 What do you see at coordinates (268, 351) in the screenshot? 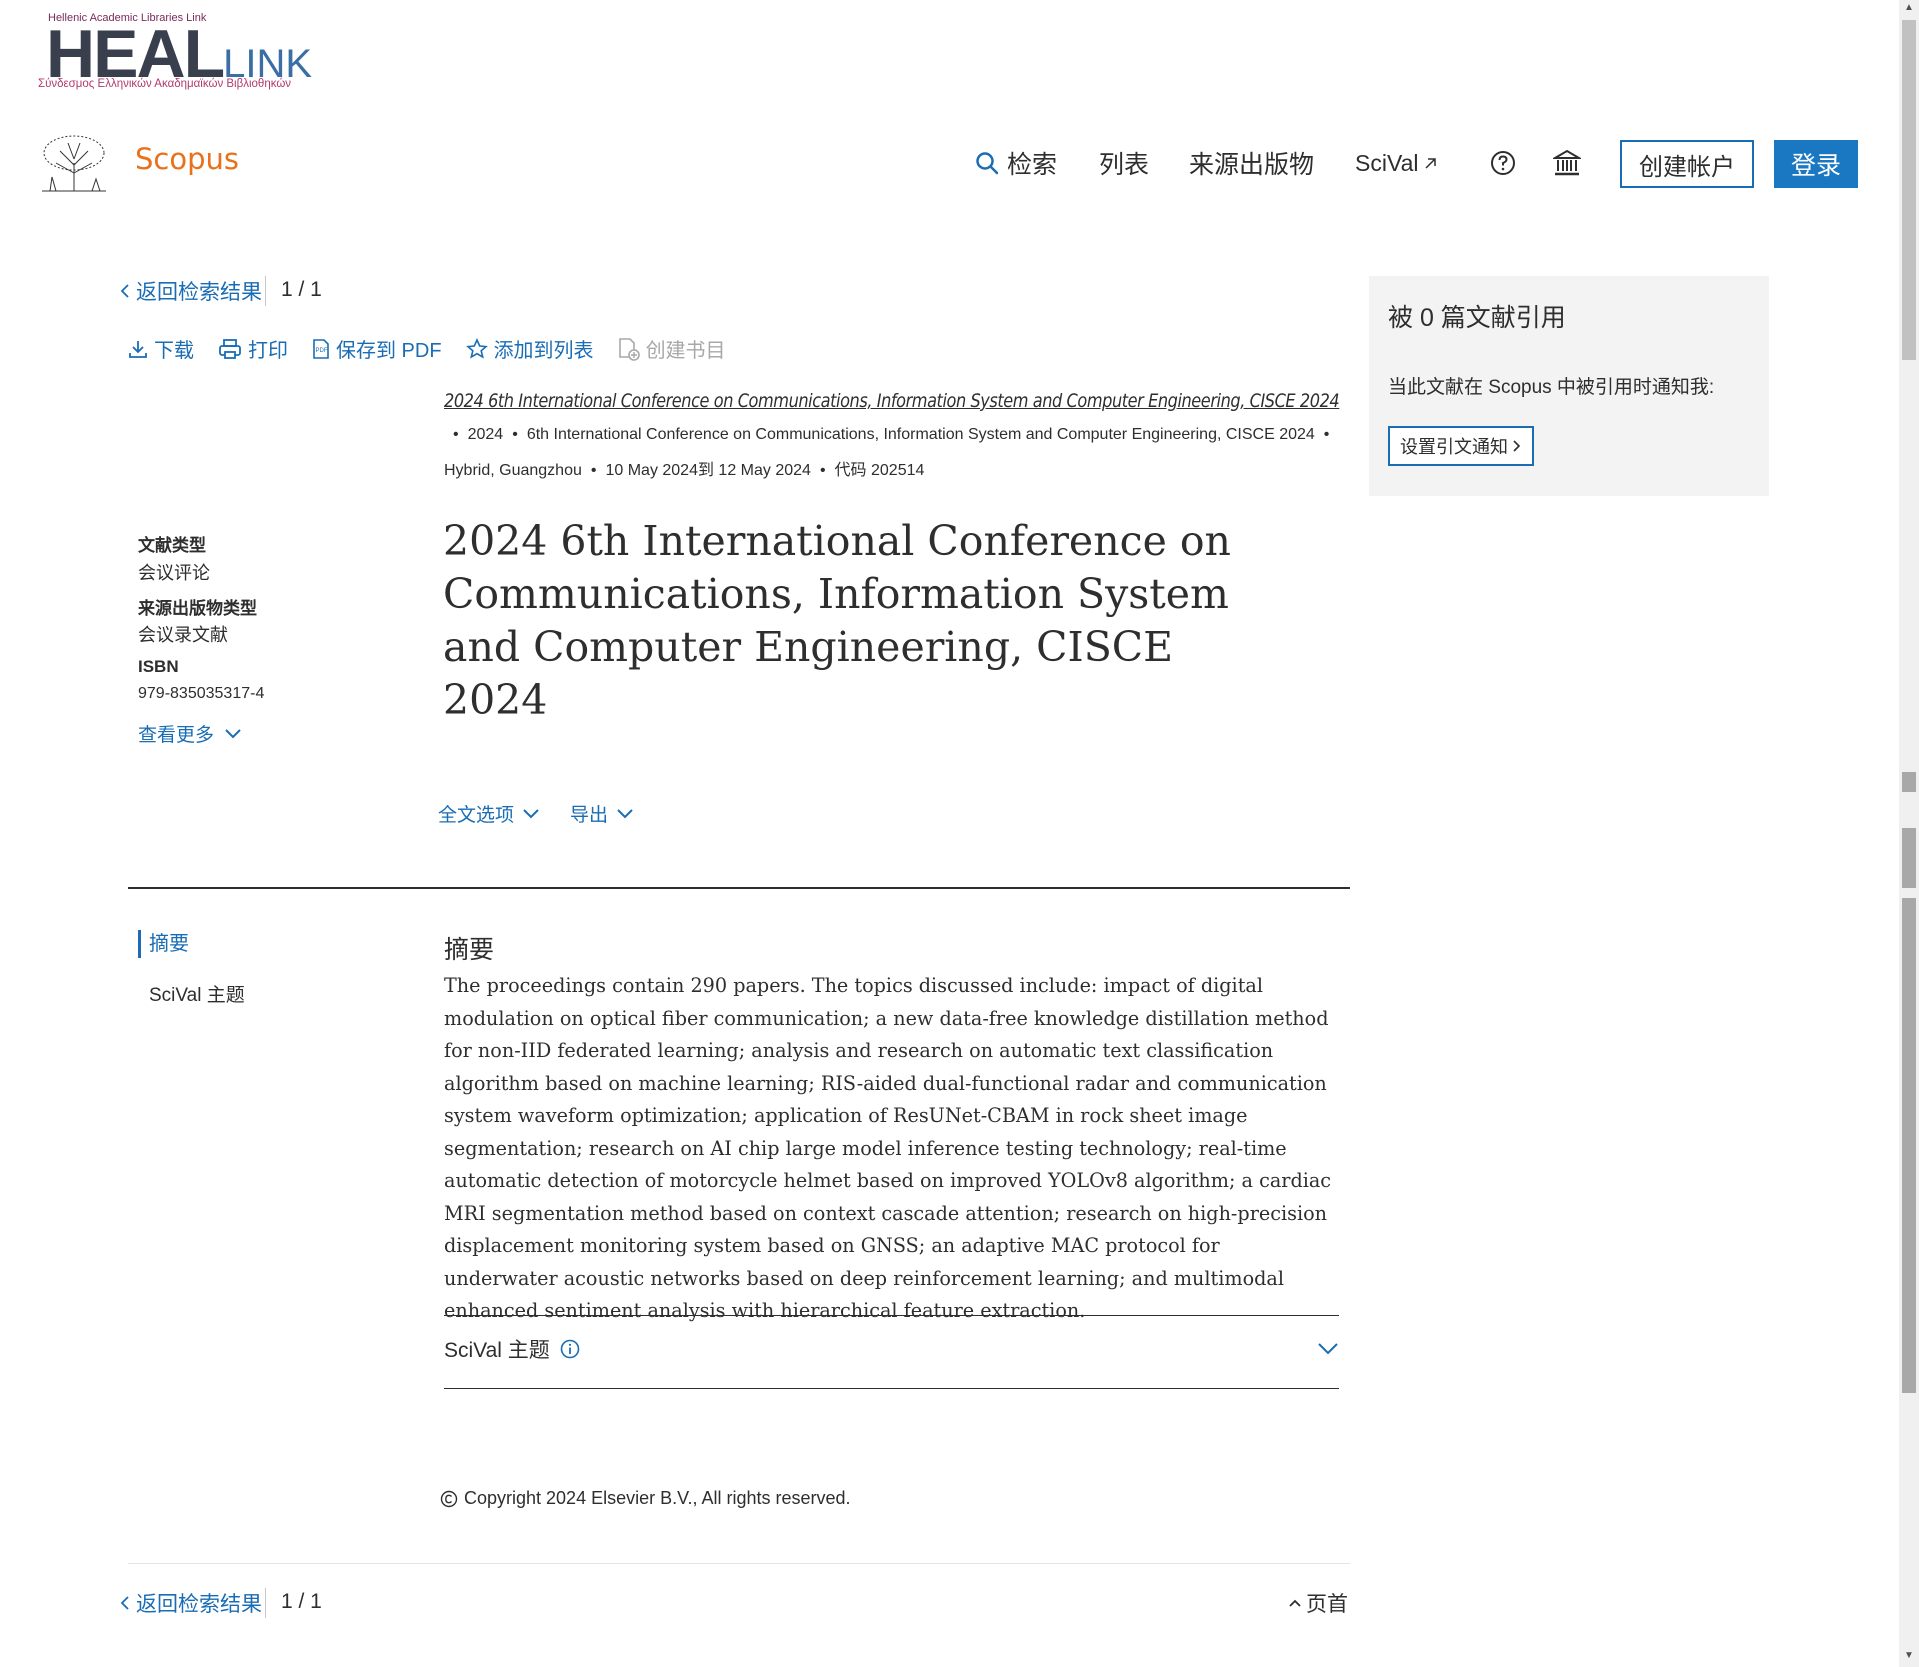
I see `print-label: 打印` at bounding box center [268, 351].